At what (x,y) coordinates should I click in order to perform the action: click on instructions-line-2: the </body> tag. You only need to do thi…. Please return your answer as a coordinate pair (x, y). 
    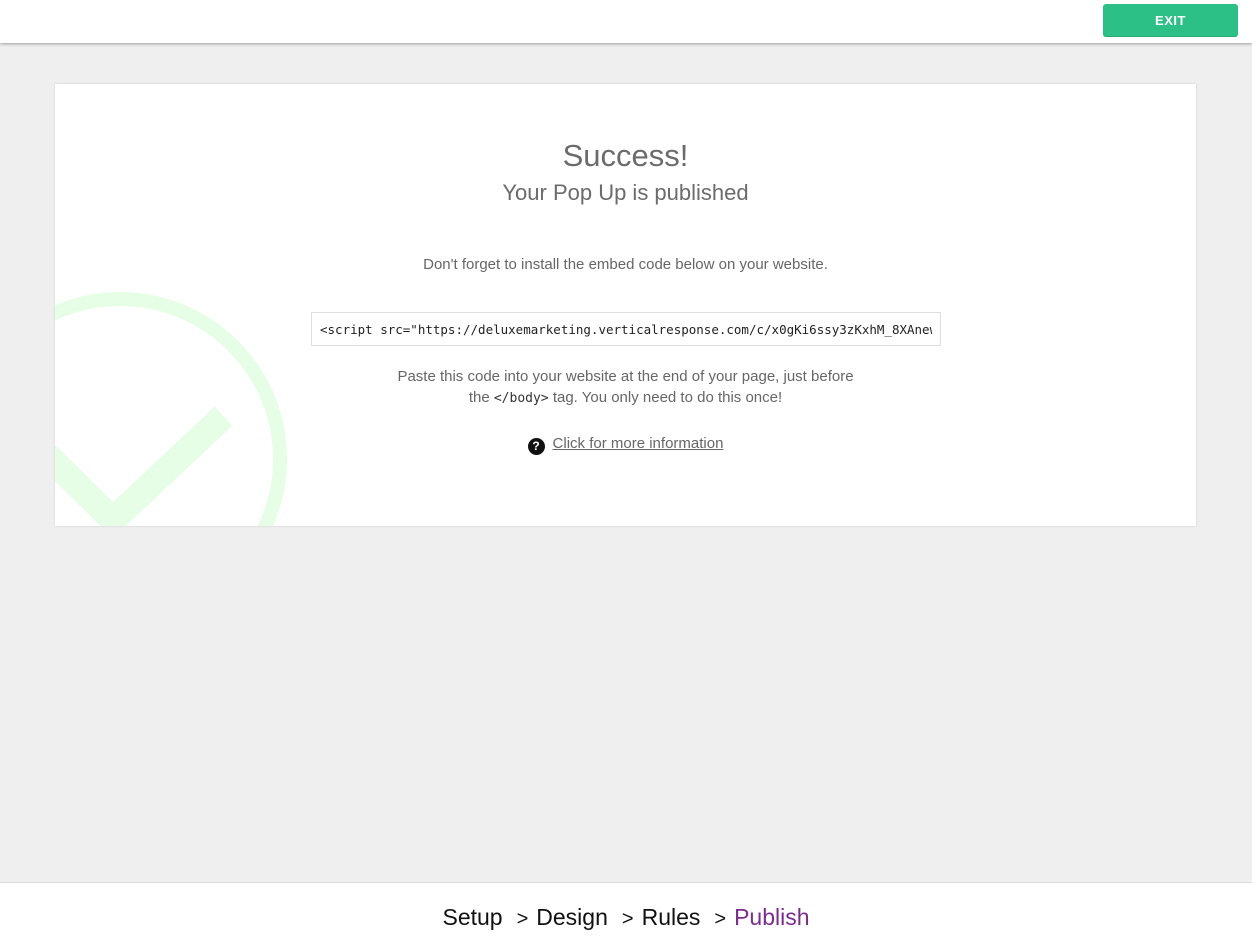
    Looking at the image, I should click on (625, 398).